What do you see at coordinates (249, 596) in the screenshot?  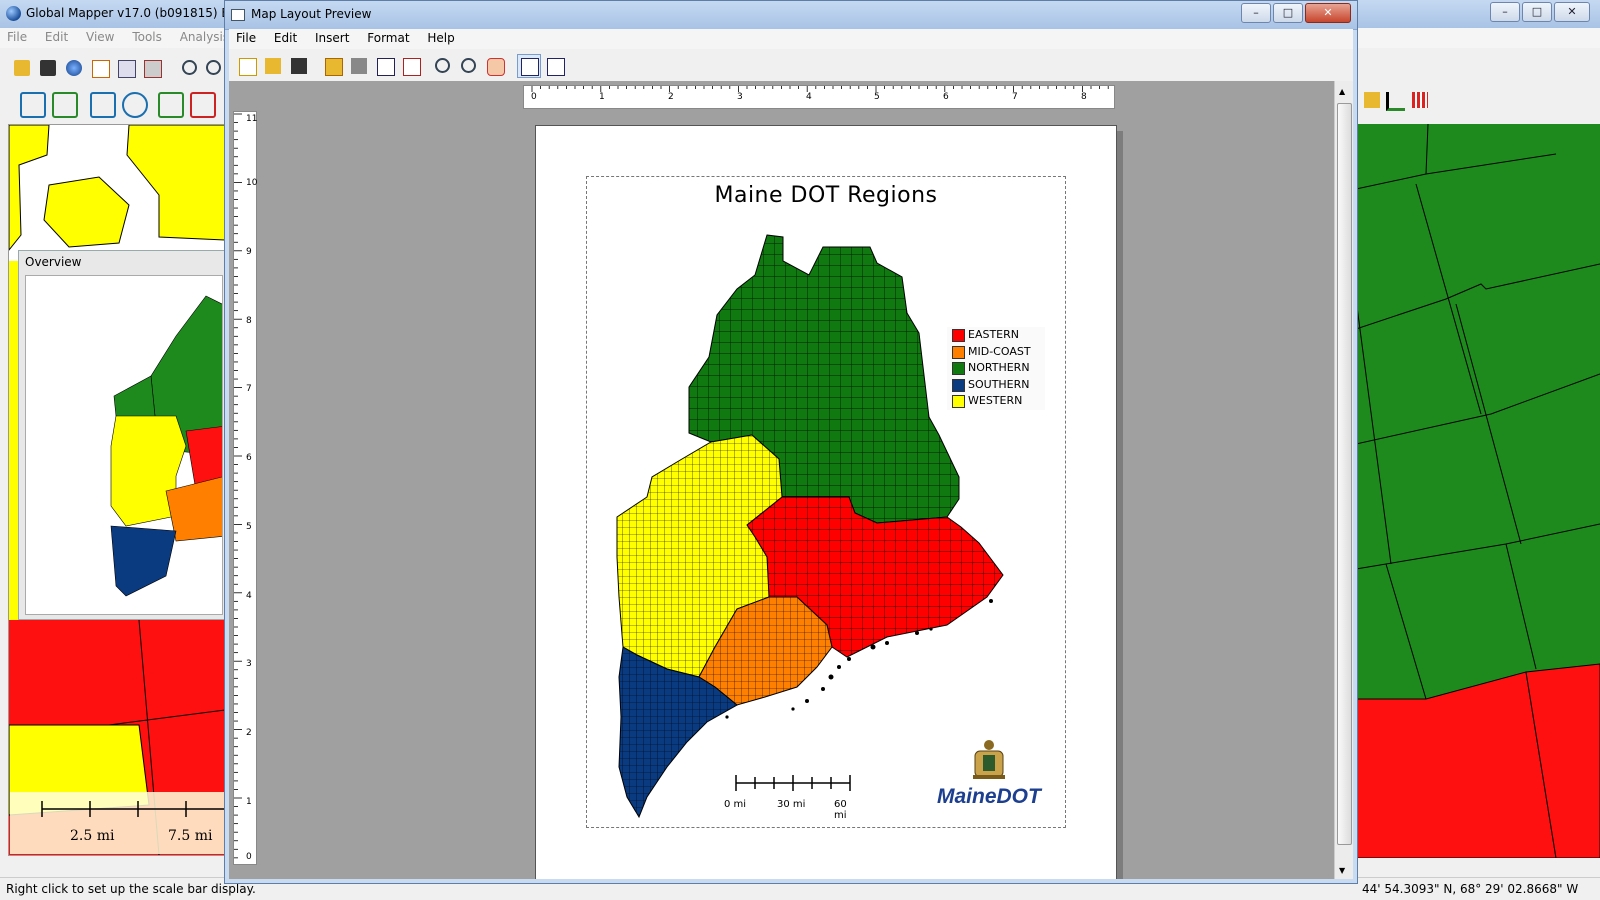 I see `ruler-v-label-4: 4` at bounding box center [249, 596].